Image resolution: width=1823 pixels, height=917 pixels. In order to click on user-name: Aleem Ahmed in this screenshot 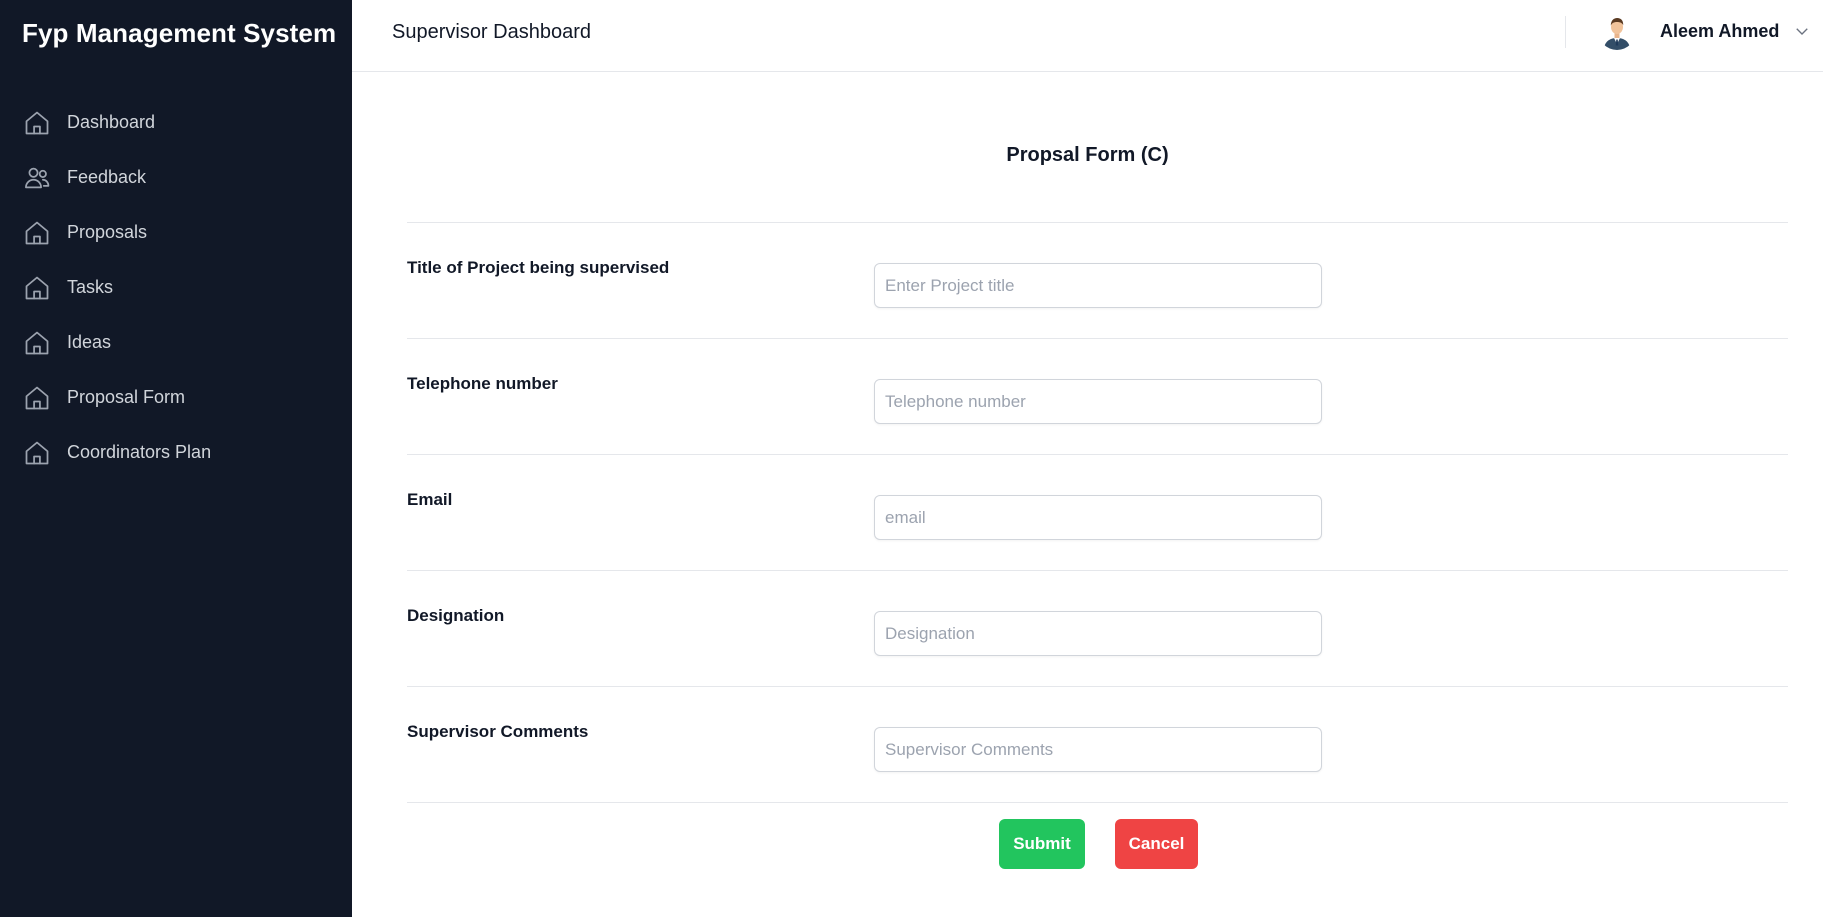, I will do `click(1720, 30)`.